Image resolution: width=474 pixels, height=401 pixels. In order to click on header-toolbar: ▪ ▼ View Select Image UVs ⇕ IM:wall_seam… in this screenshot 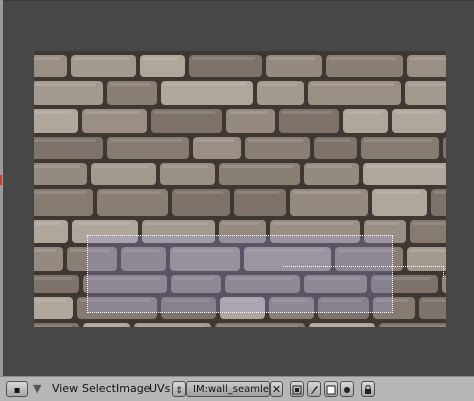, I will do `click(237, 388)`.